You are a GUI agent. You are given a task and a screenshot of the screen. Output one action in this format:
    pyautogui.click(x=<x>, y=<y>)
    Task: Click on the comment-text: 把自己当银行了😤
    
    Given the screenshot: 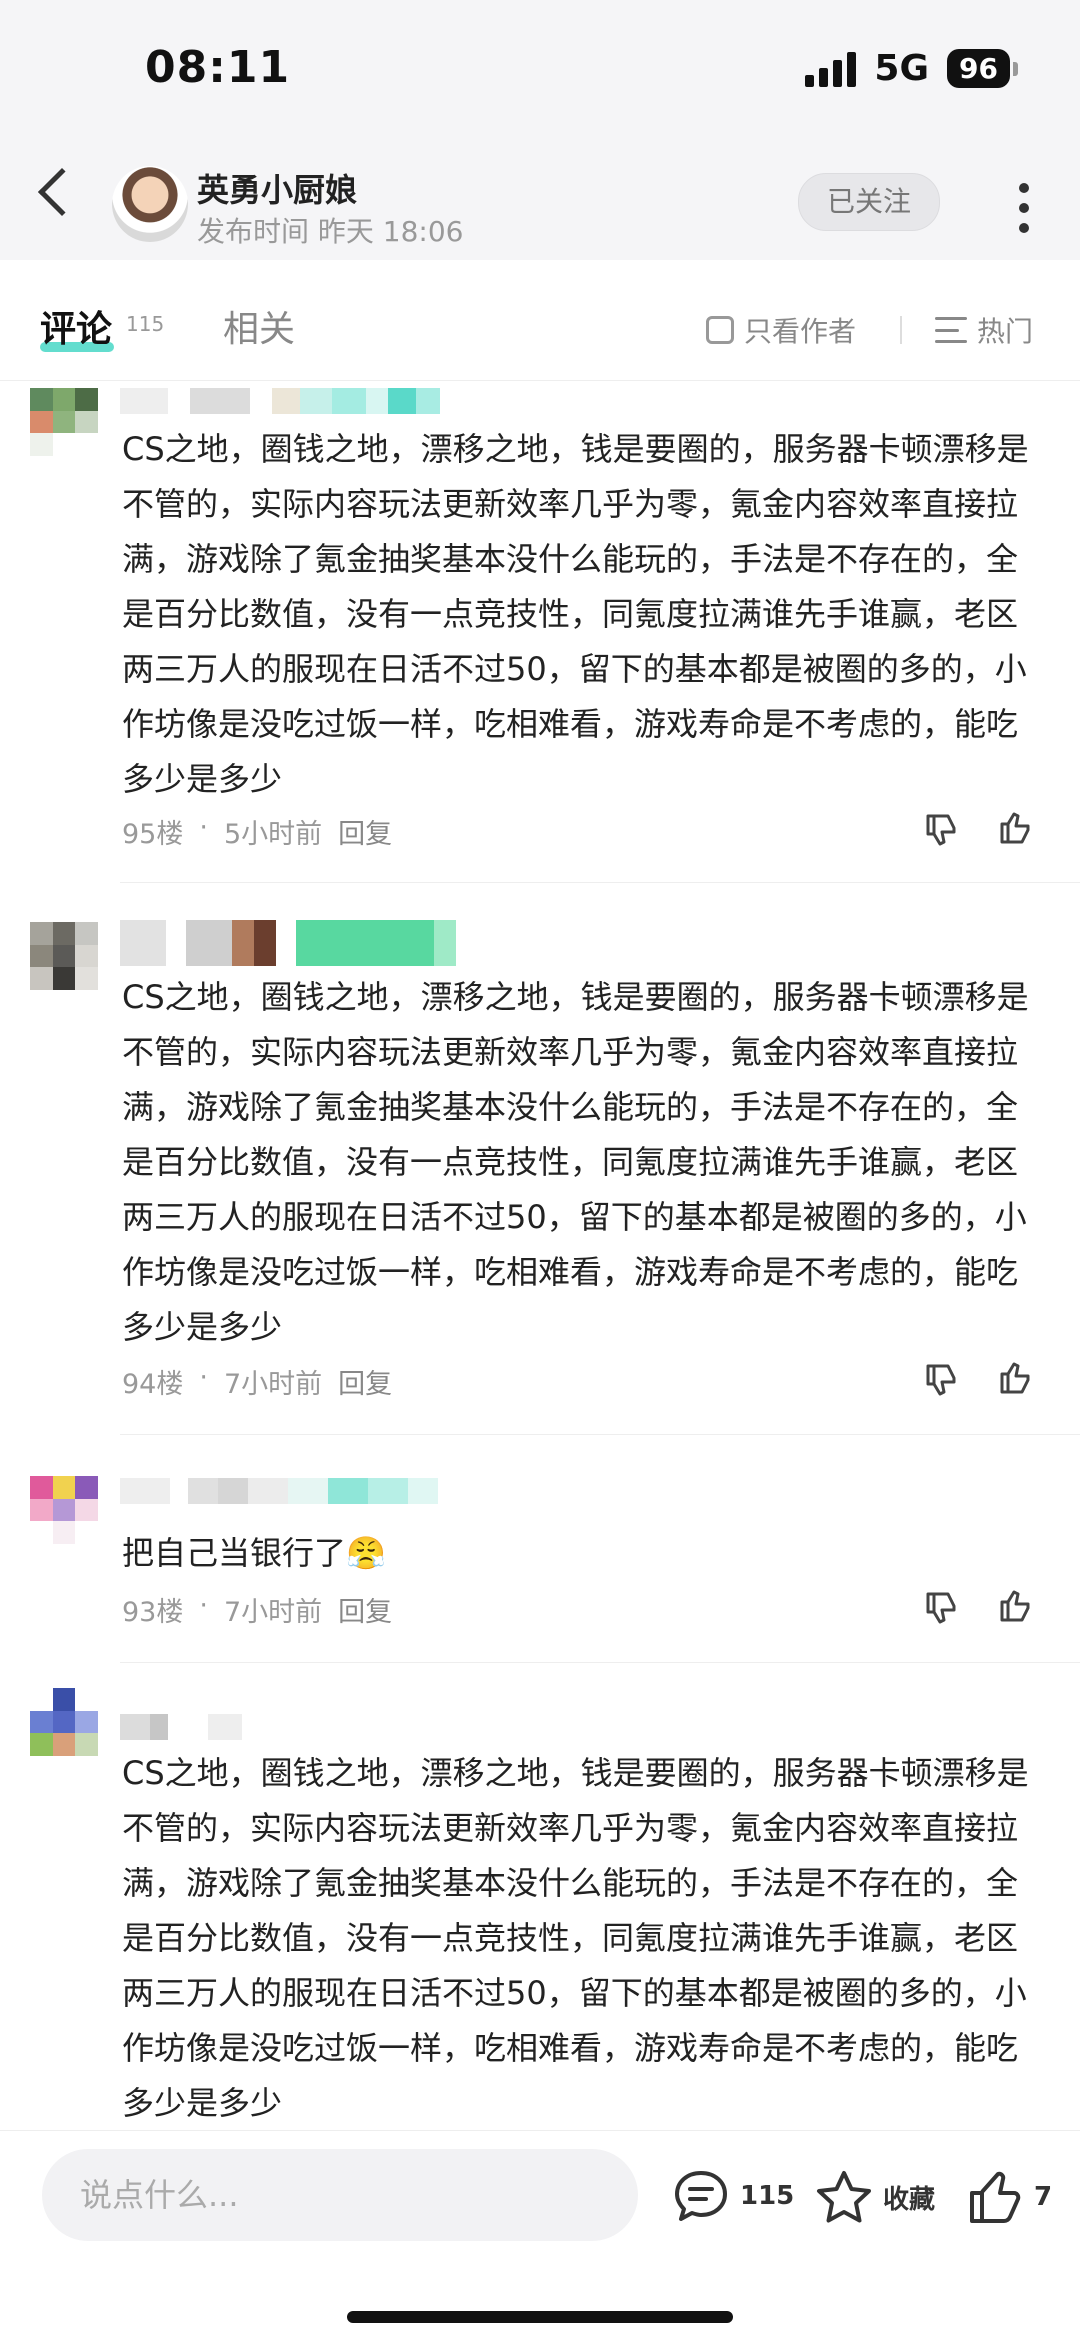 What is the action you would take?
    pyautogui.click(x=254, y=1553)
    